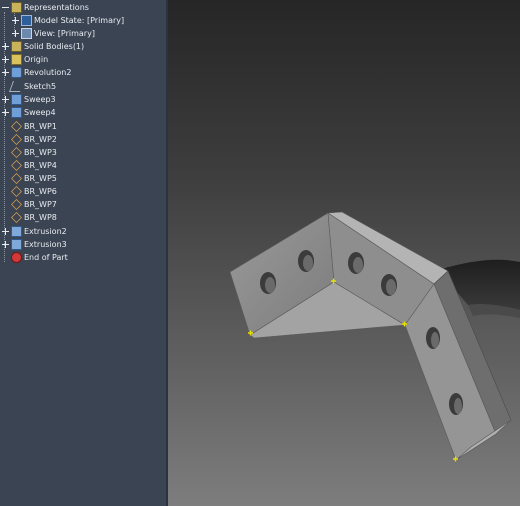 The height and width of the screenshot is (506, 520). I want to click on tree-item-label: Origin, so click(36, 59).